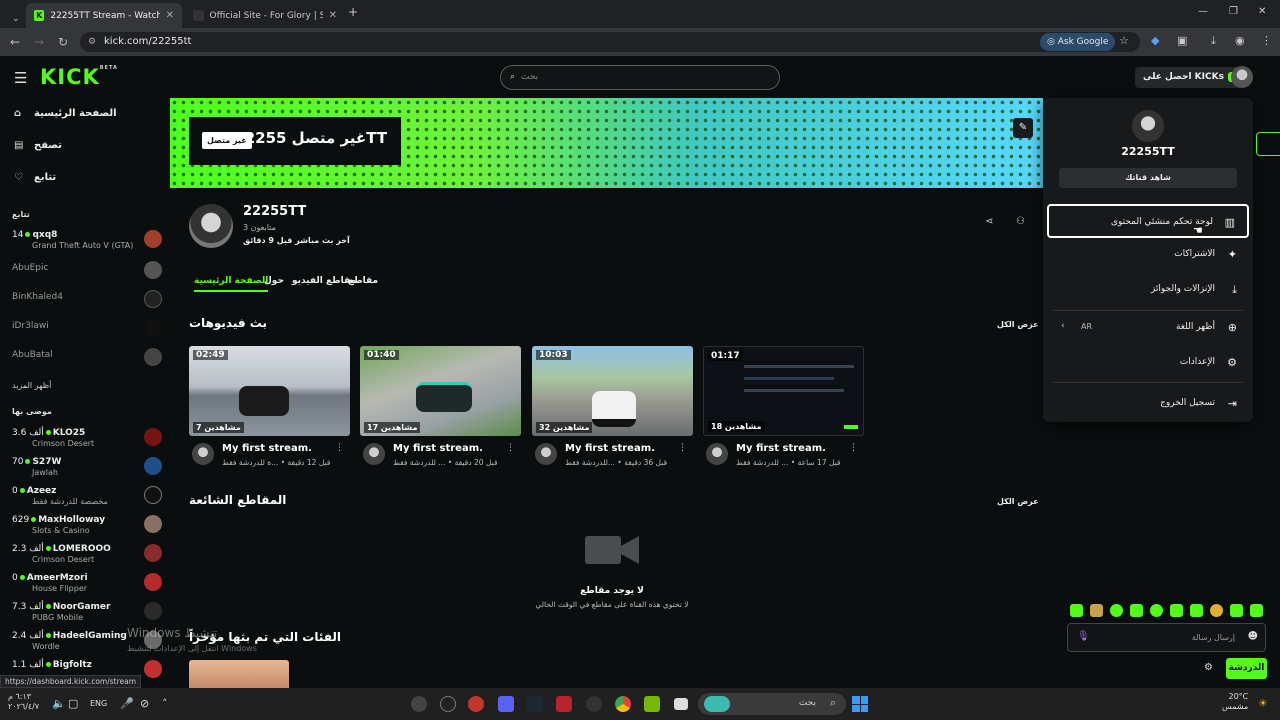  What do you see at coordinates (564, 704) in the screenshot?
I see `adobe-icon` at bounding box center [564, 704].